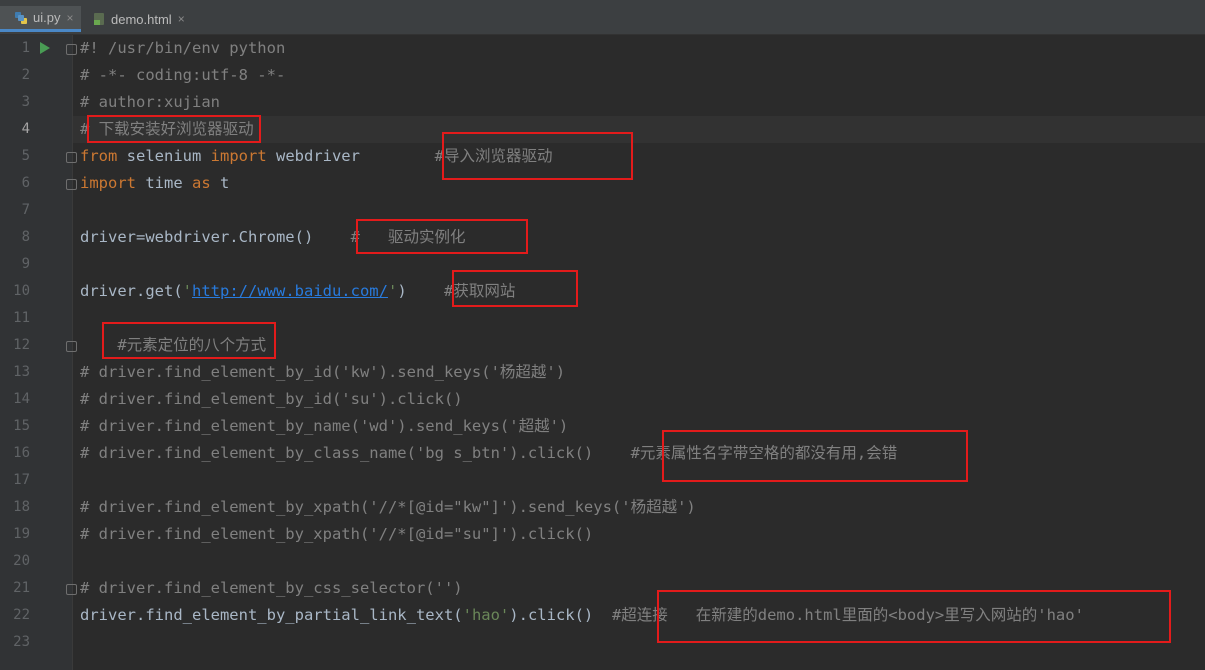  What do you see at coordinates (25, 210) in the screenshot?
I see `line-number: 7` at bounding box center [25, 210].